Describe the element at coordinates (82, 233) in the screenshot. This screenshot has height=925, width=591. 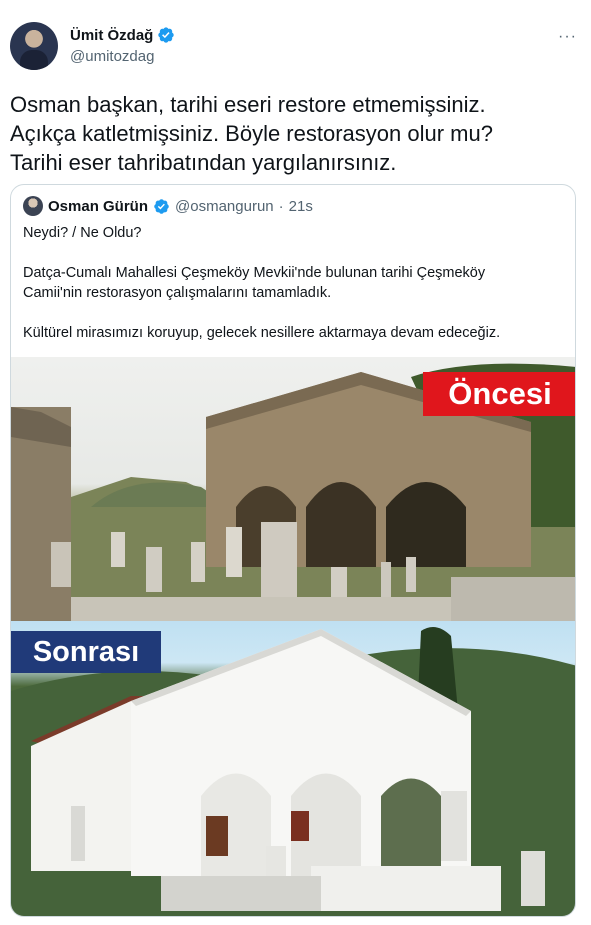
I see `quoted-text-line: Neydi? / Ne Oldu?` at that location.